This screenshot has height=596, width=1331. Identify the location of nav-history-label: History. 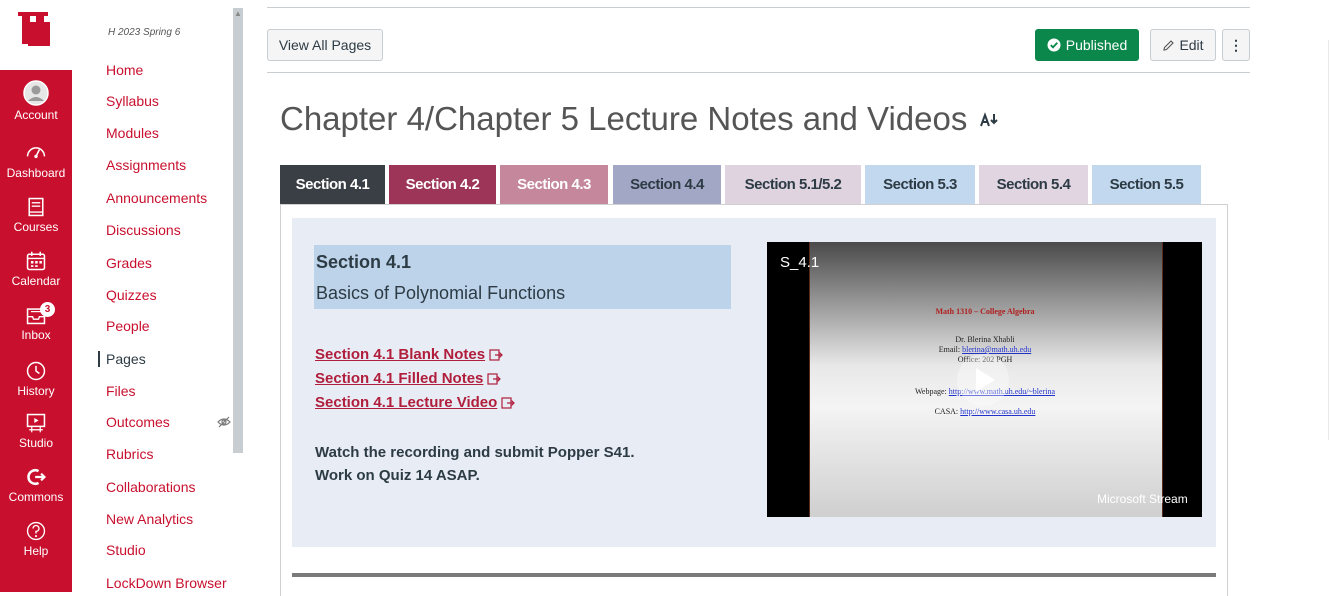
(36, 391).